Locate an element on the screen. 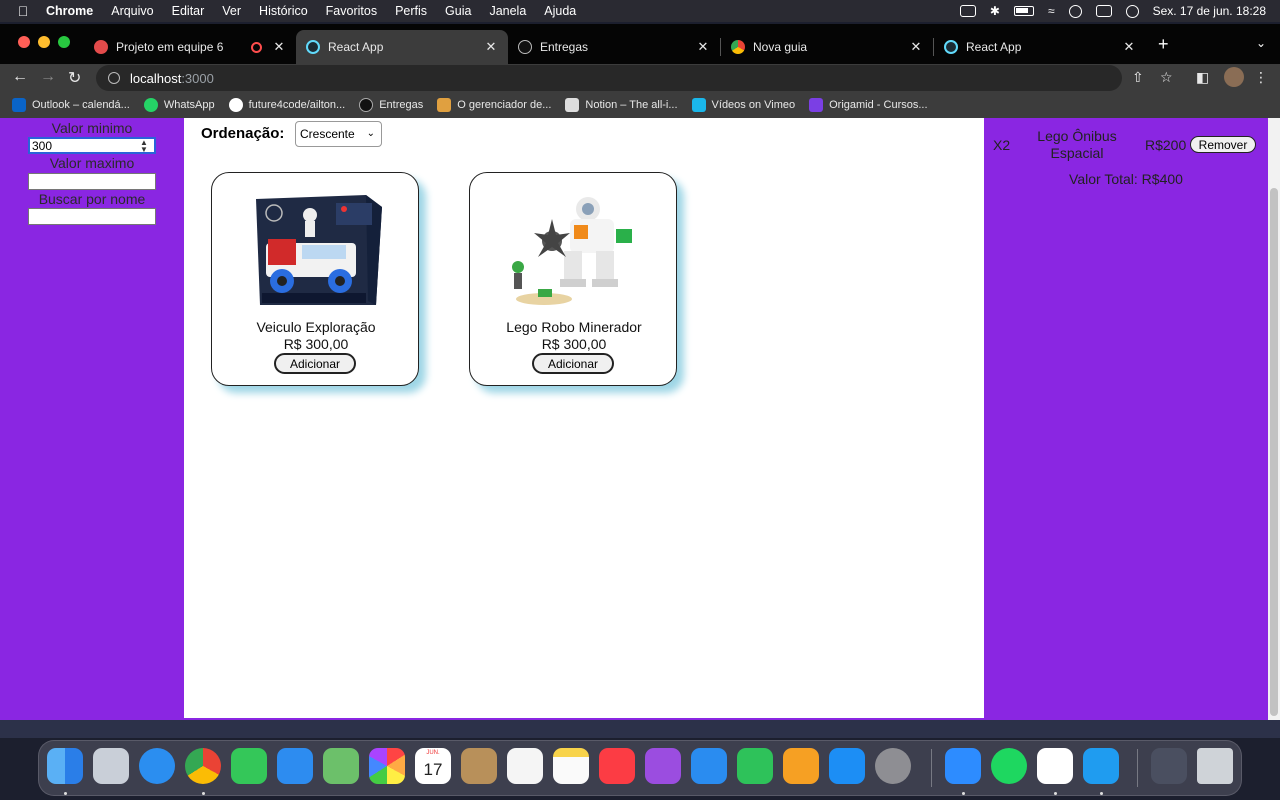  menu-arquivo: Arquivo is located at coordinates (132, 11).